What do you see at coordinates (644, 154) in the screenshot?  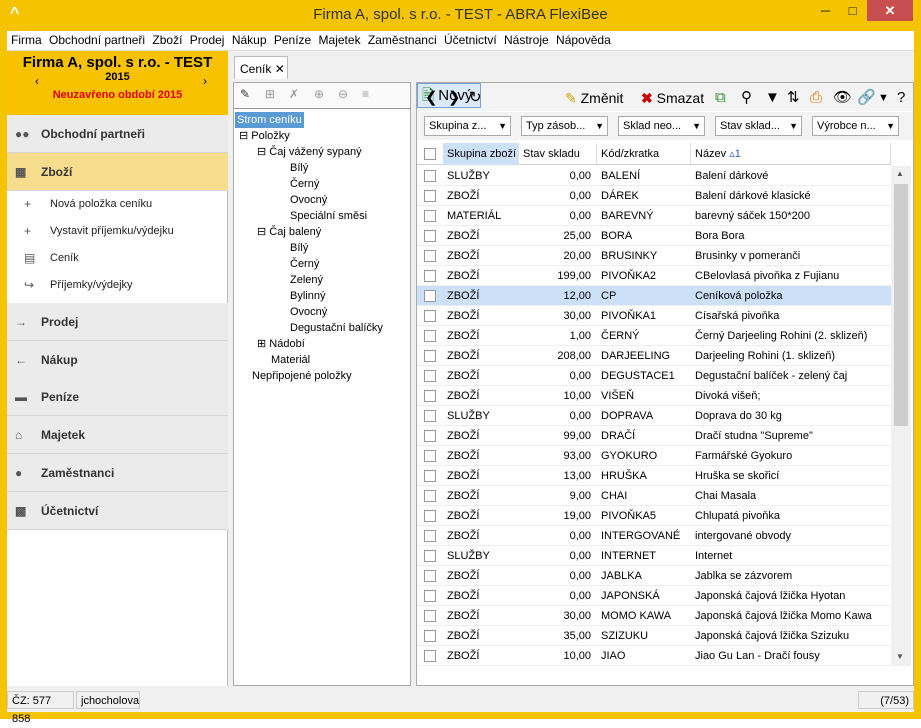 I see `column-header-code: Kód/zkratka` at bounding box center [644, 154].